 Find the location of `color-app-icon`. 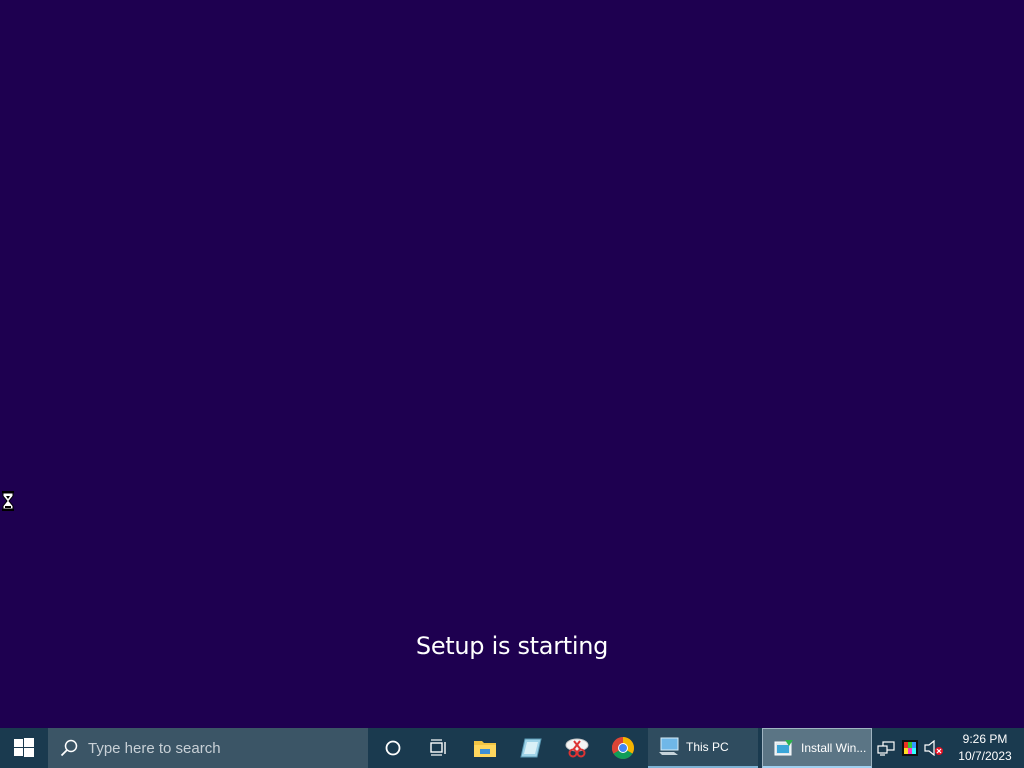

color-app-icon is located at coordinates (910, 748).